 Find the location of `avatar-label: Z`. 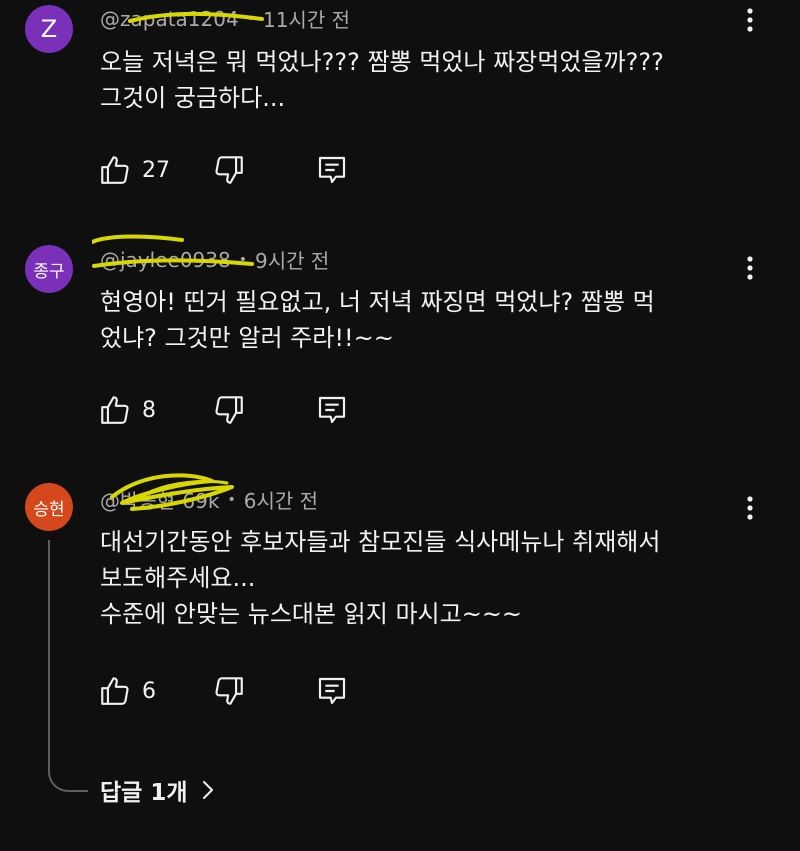

avatar-label: Z is located at coordinates (49, 29).